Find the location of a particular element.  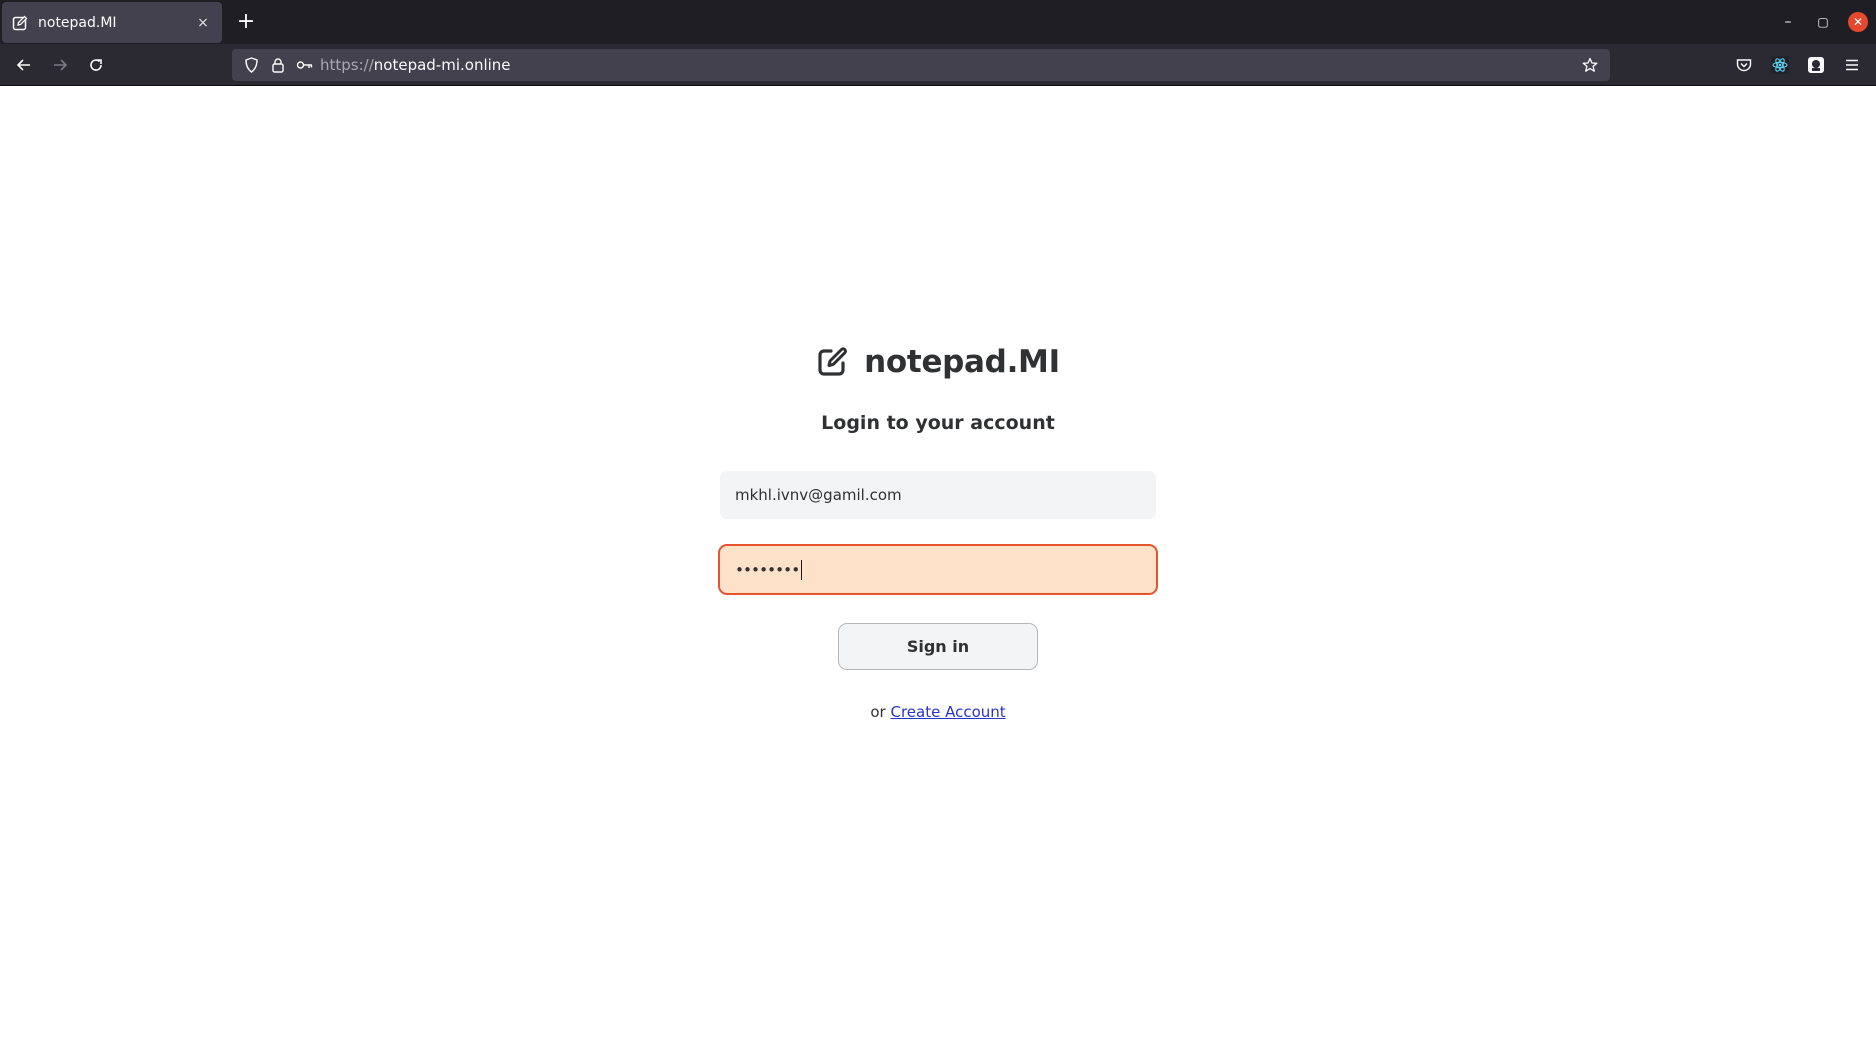

password-value: •••••••• is located at coordinates (767, 569).